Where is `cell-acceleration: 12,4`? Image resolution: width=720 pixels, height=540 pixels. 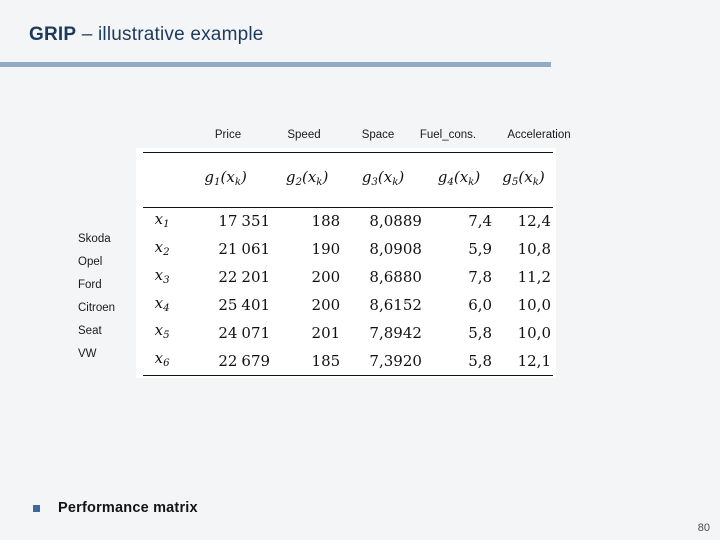
cell-acceleration: 12,4 is located at coordinates (534, 221).